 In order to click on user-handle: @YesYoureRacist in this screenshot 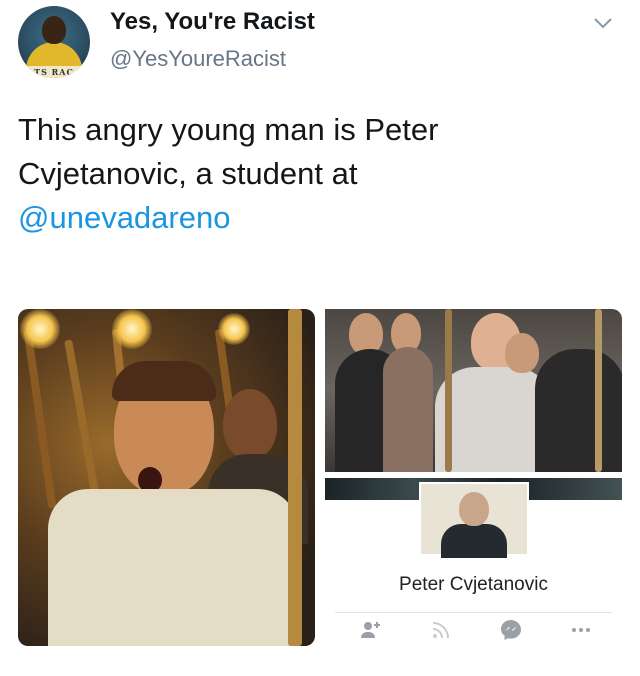, I will do `click(198, 59)`.